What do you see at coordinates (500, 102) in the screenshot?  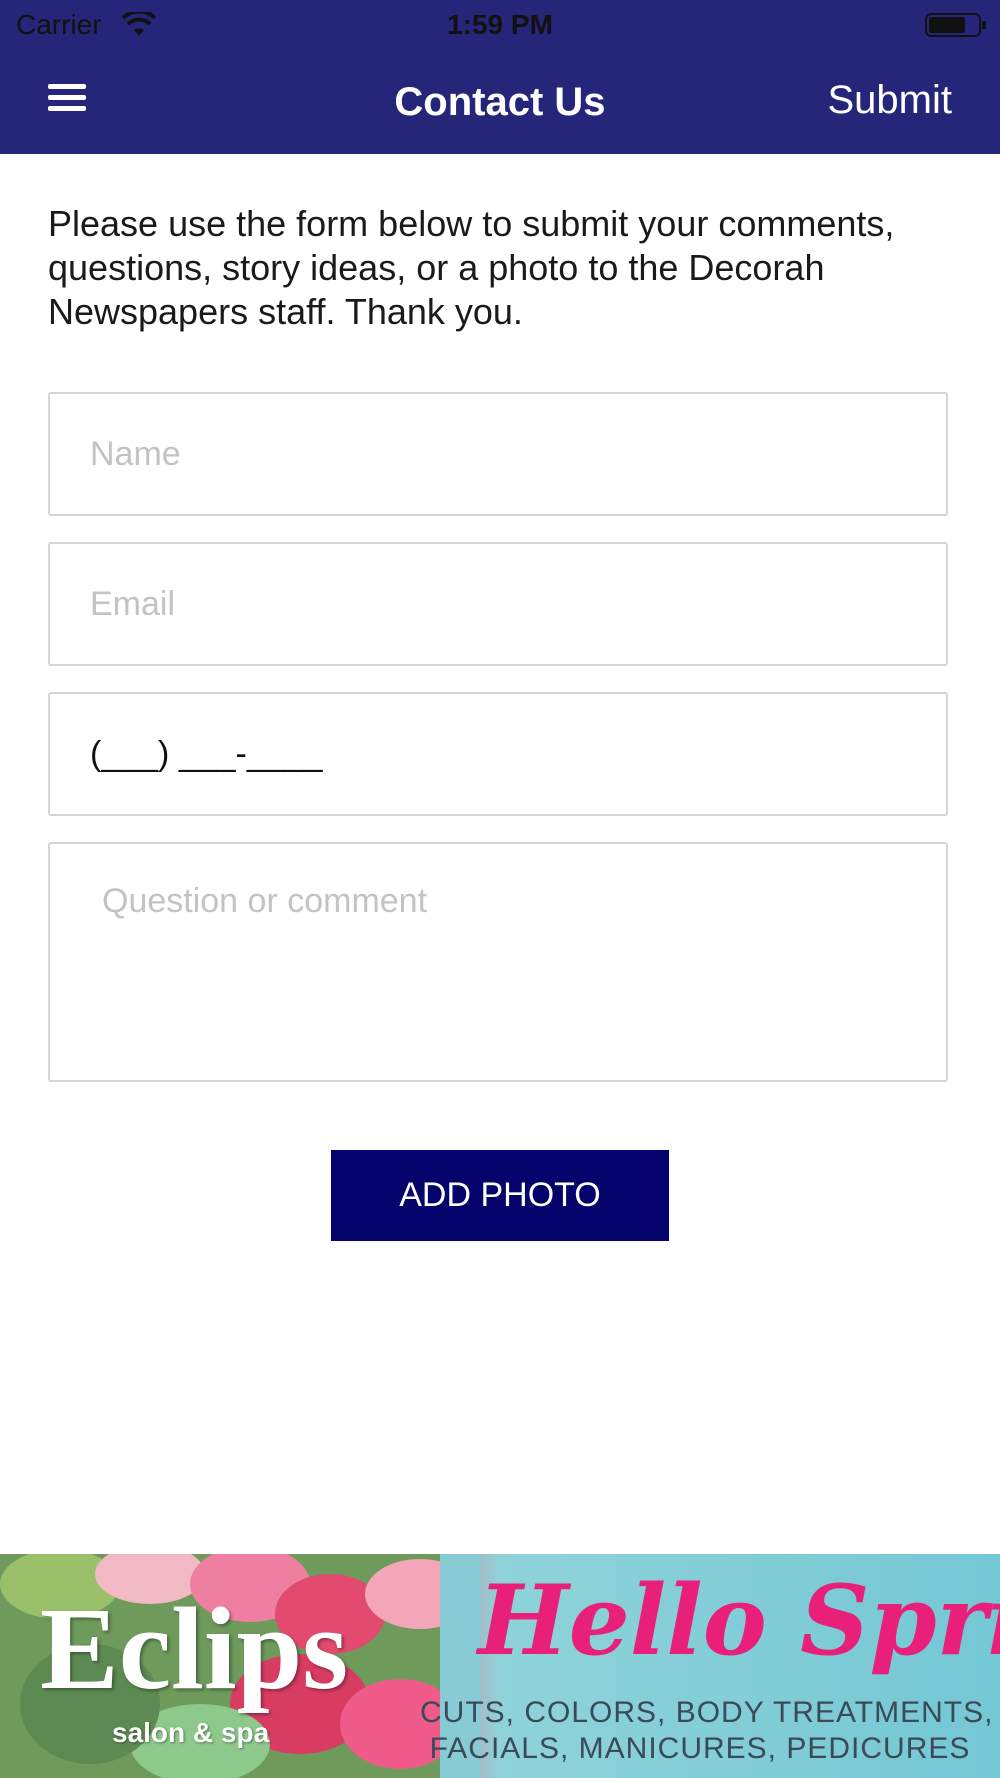 I see `navigation-bar: Contact Us Submit` at bounding box center [500, 102].